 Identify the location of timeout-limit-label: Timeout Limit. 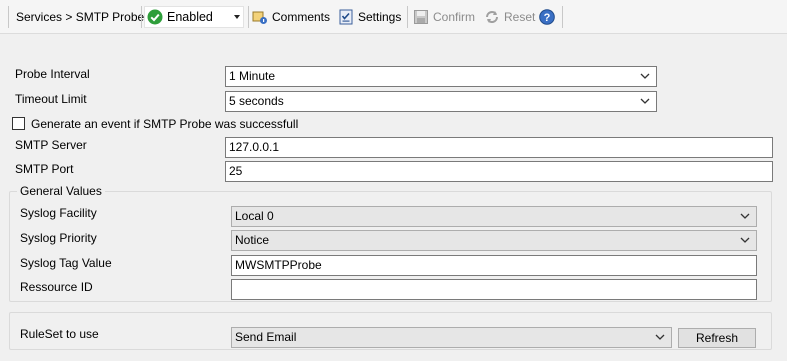
(51, 99).